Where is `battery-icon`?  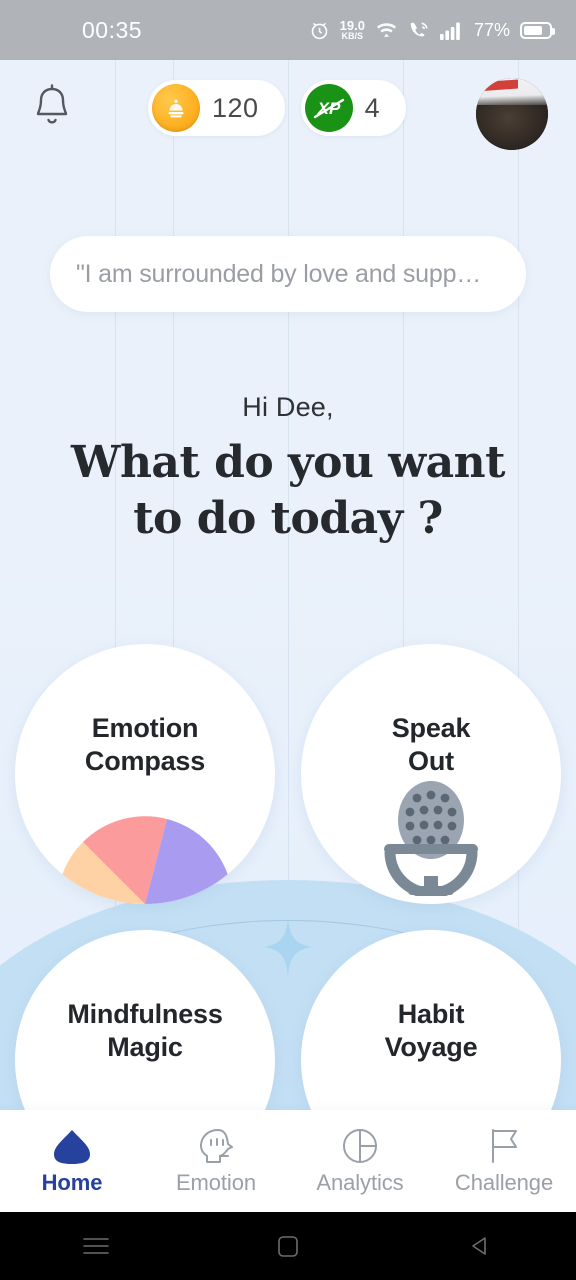 battery-icon is located at coordinates (537, 30).